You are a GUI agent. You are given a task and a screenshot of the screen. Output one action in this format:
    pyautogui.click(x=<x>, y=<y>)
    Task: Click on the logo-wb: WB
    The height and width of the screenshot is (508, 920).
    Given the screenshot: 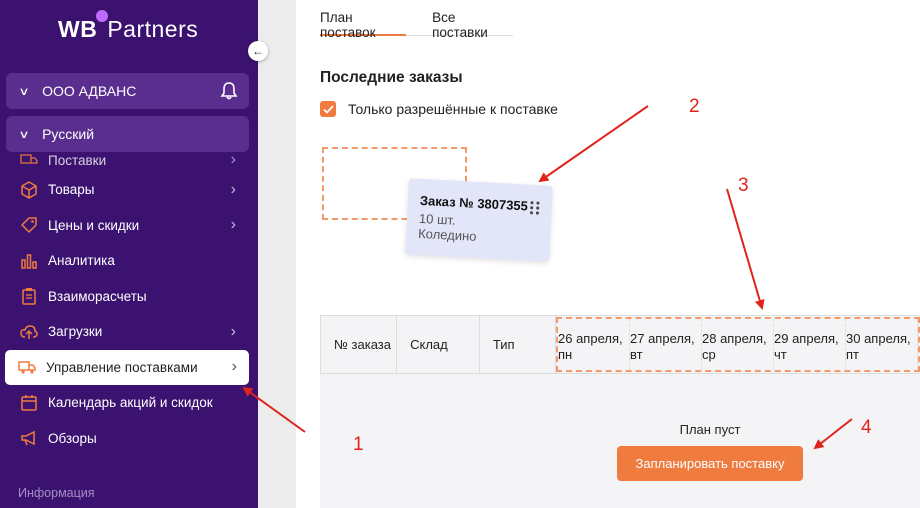 What is the action you would take?
    pyautogui.click(x=78, y=29)
    